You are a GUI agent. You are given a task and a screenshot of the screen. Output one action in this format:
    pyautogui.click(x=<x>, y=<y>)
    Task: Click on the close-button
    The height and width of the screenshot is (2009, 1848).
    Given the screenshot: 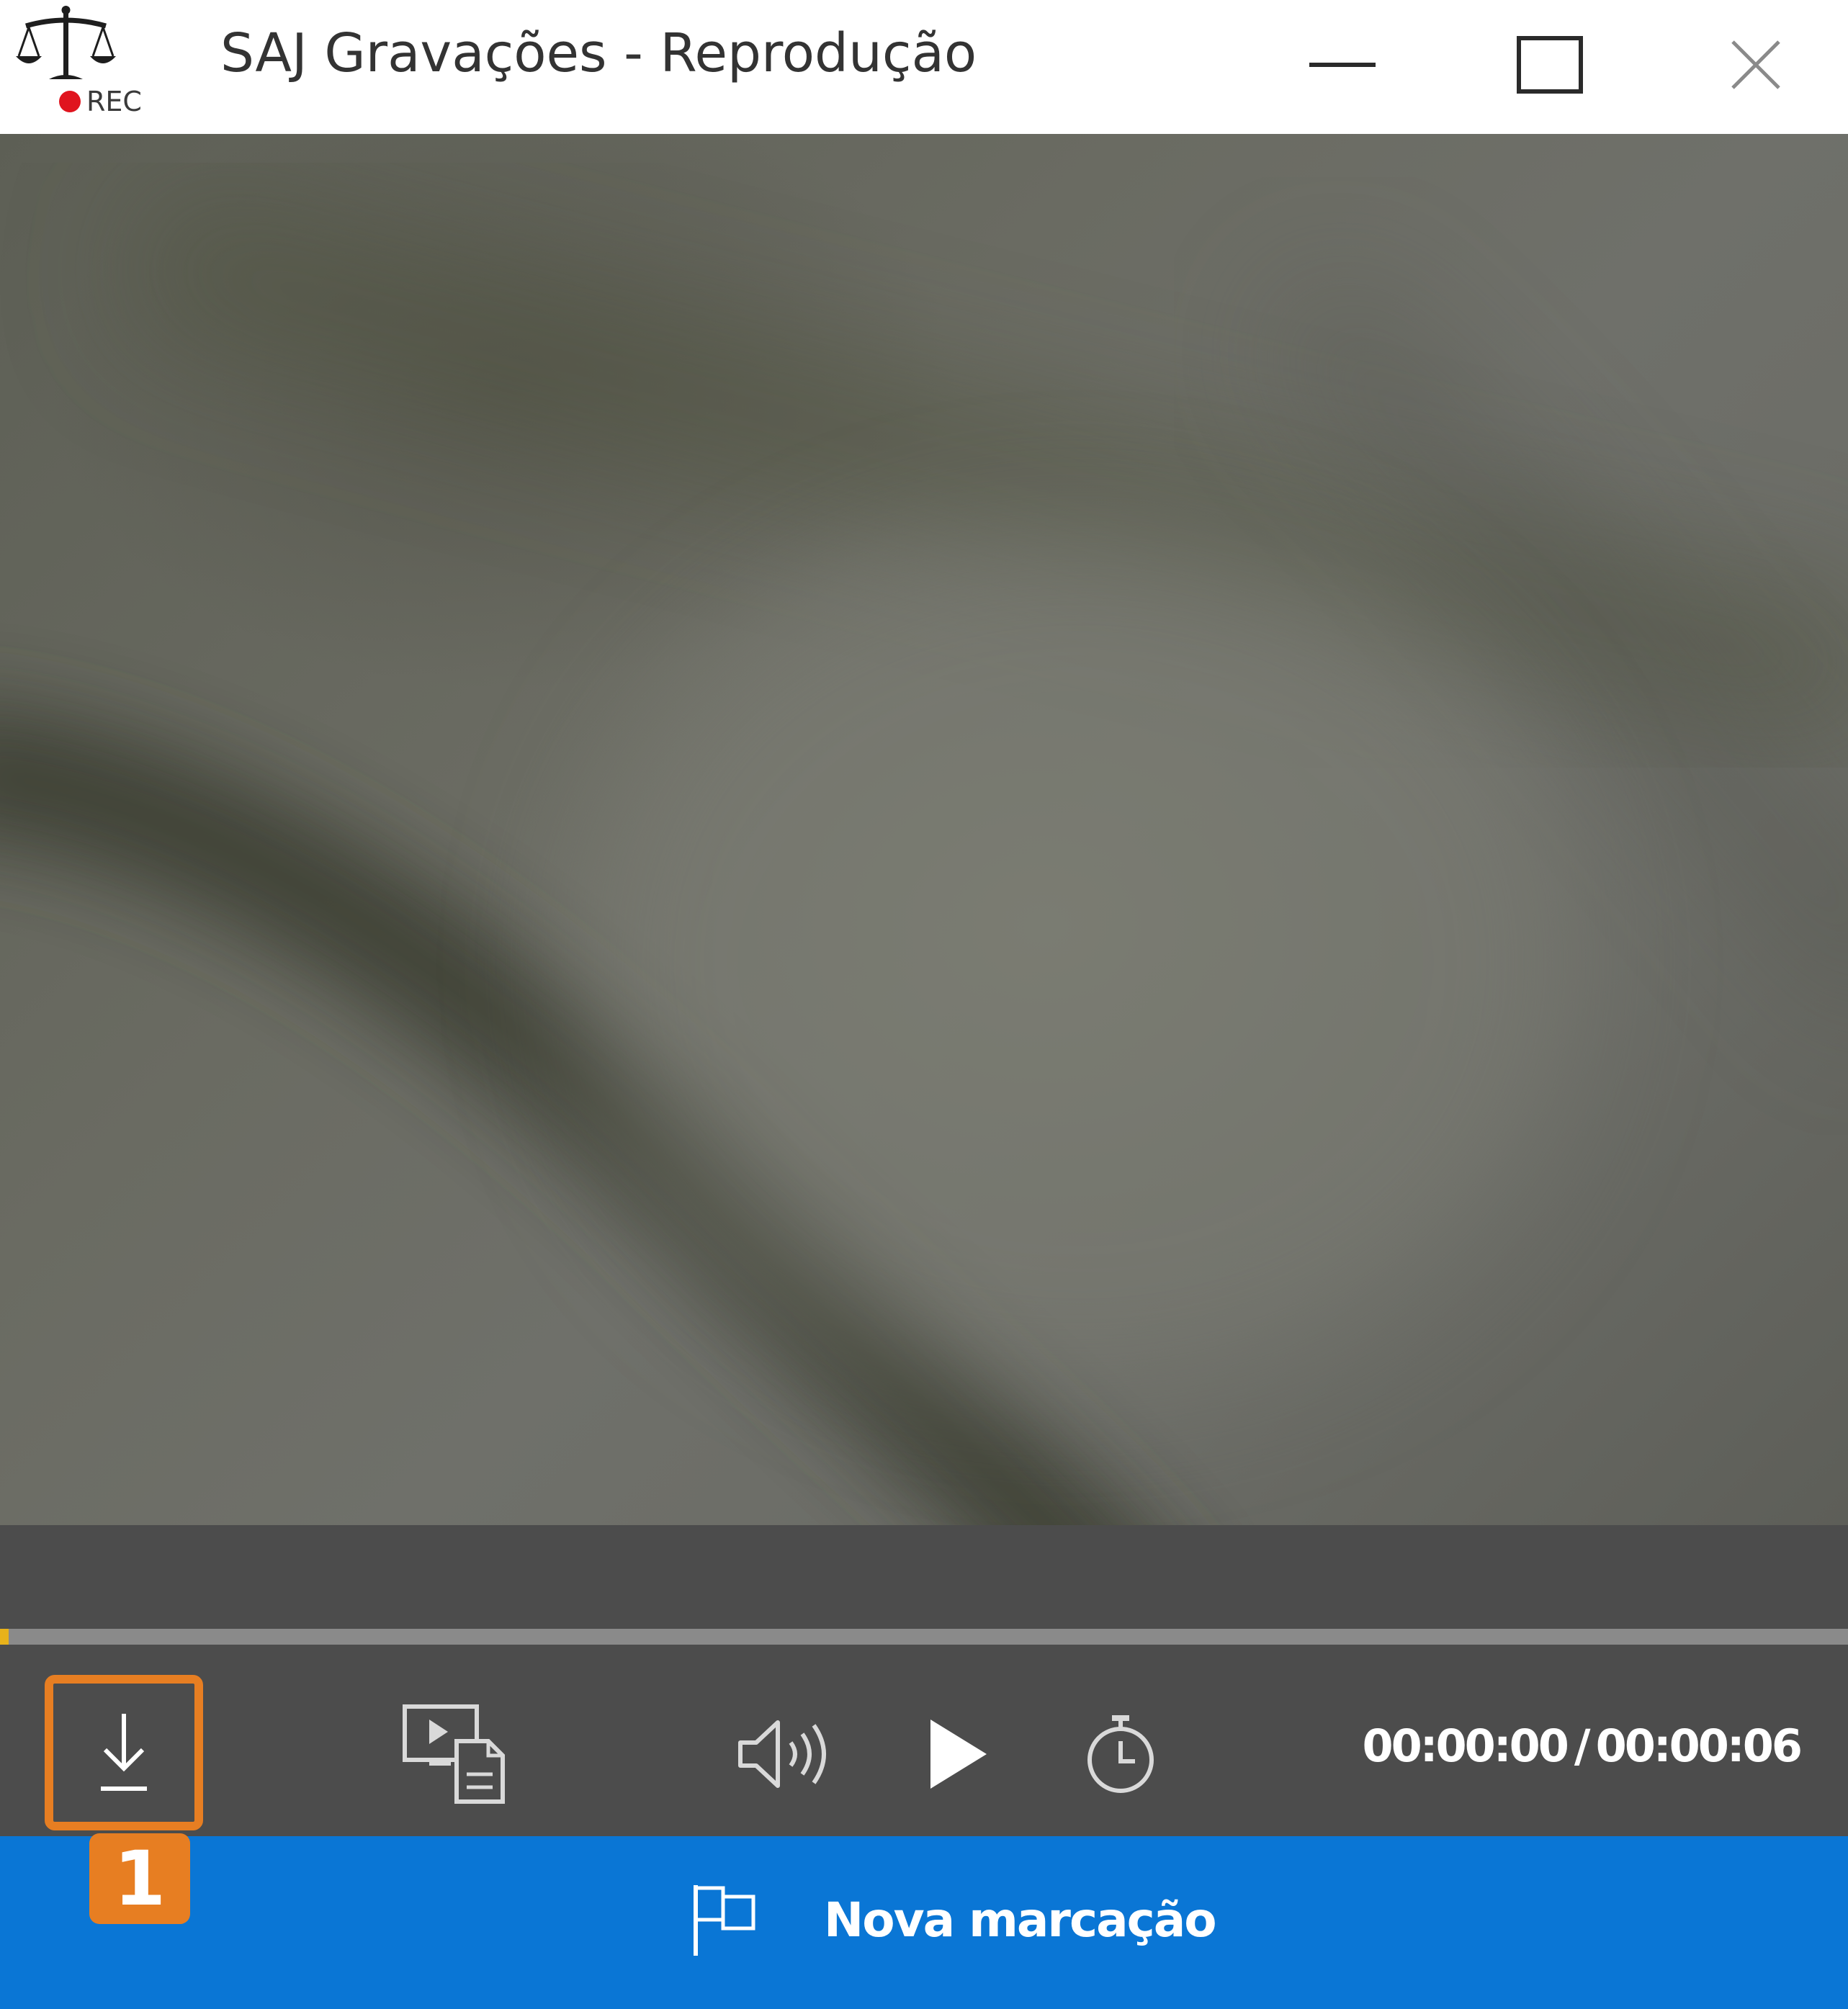 What is the action you would take?
    pyautogui.click(x=1756, y=65)
    